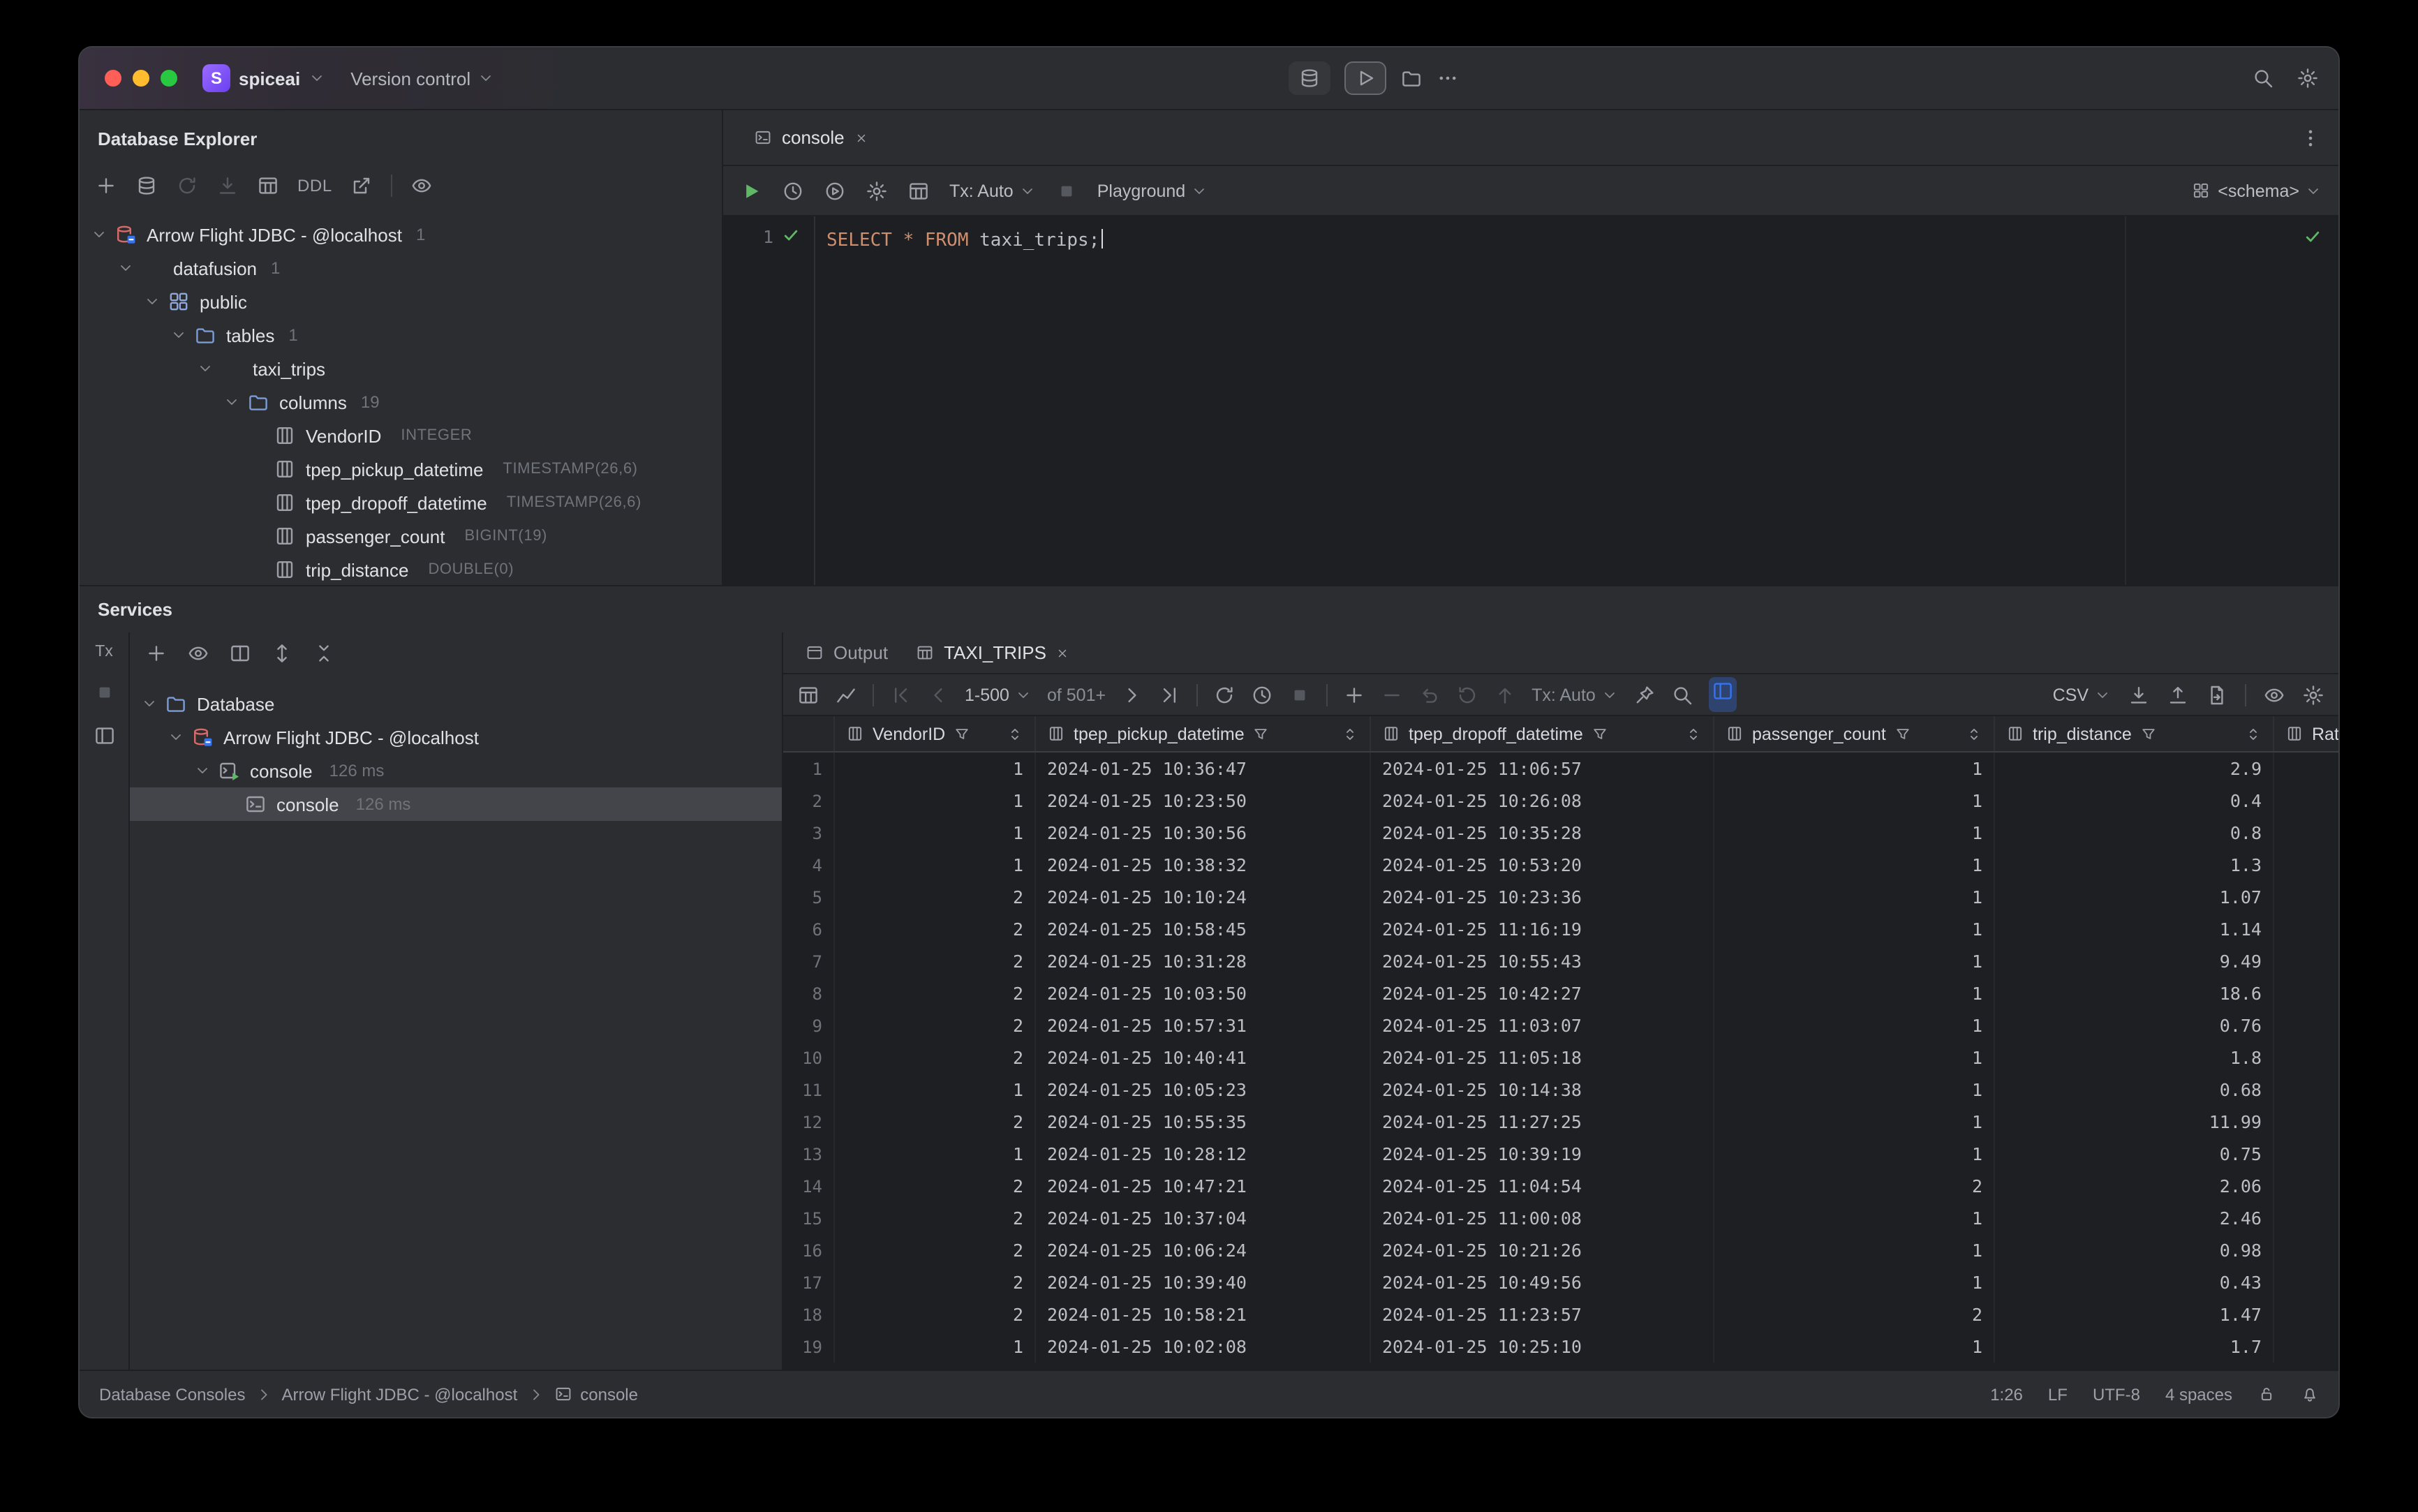 The image size is (2418, 1512). What do you see at coordinates (1505, 694) in the screenshot?
I see `submit-icon` at bounding box center [1505, 694].